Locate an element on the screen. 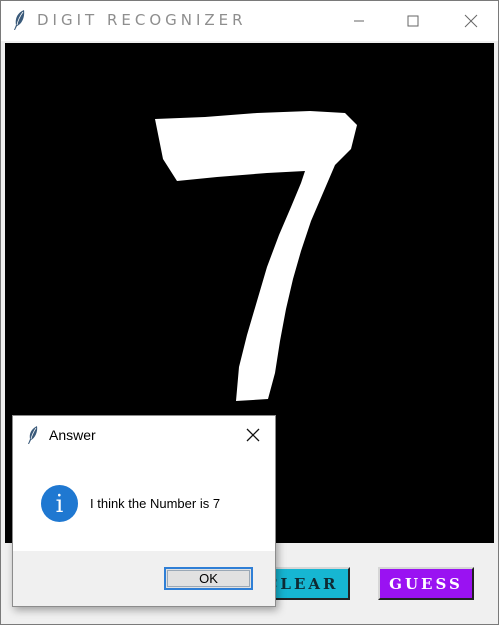  guess-button: GUESS is located at coordinates (426, 583).